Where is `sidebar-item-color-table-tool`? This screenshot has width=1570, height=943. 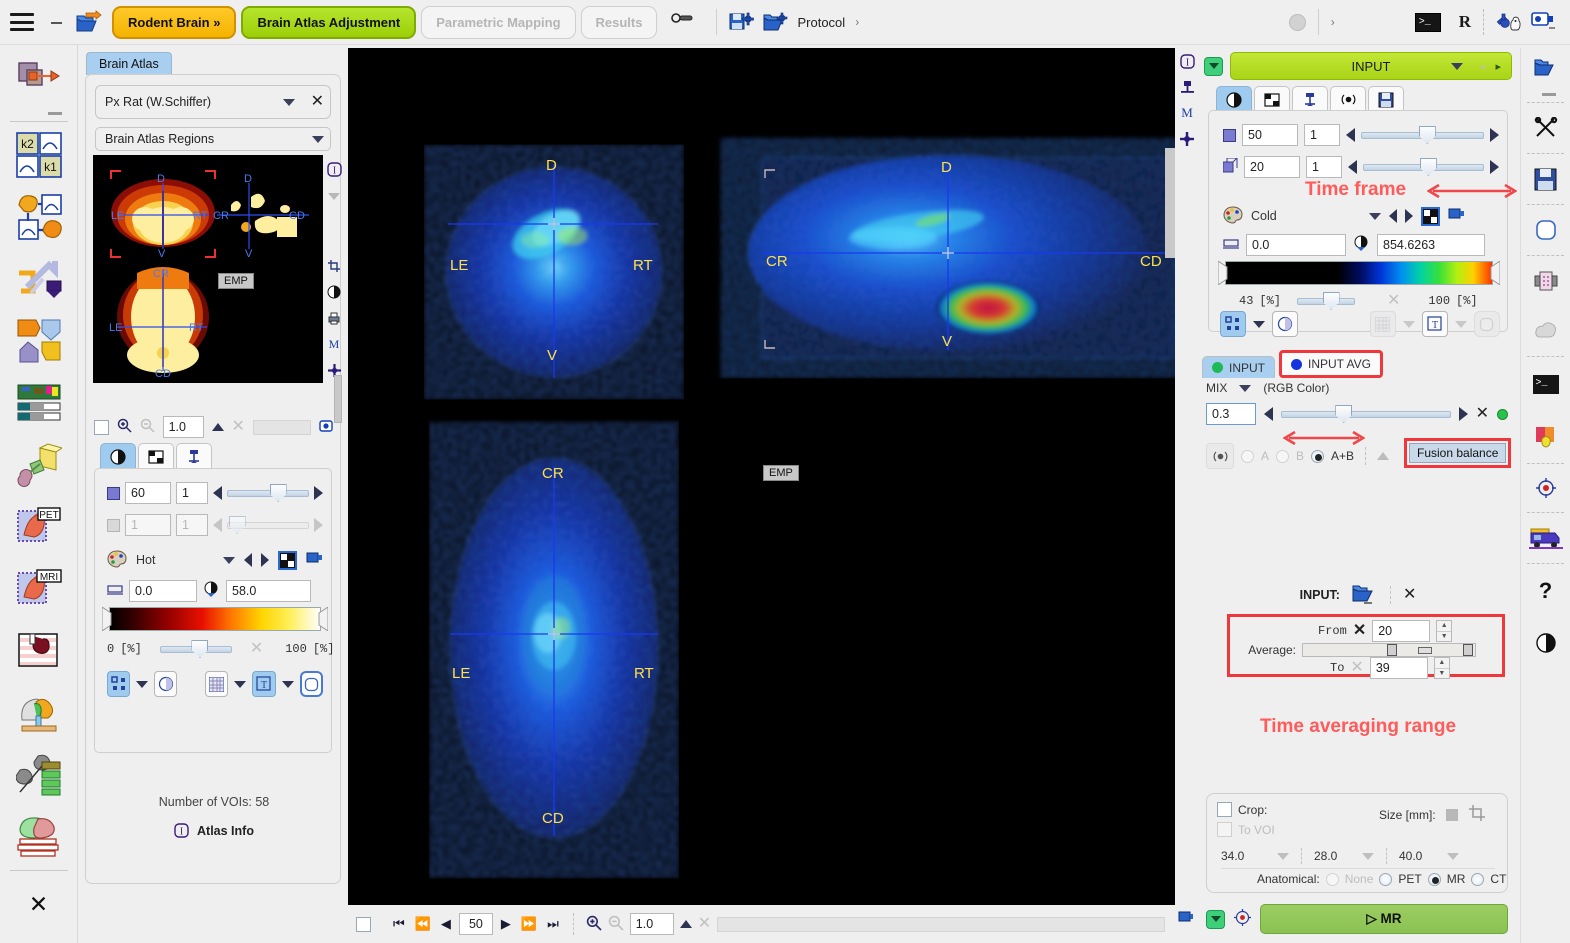 sidebar-item-color-table-tool is located at coordinates (39, 403).